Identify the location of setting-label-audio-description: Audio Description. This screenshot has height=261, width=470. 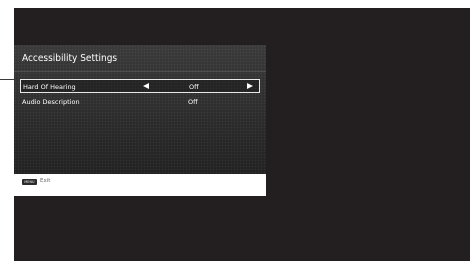
(51, 102).